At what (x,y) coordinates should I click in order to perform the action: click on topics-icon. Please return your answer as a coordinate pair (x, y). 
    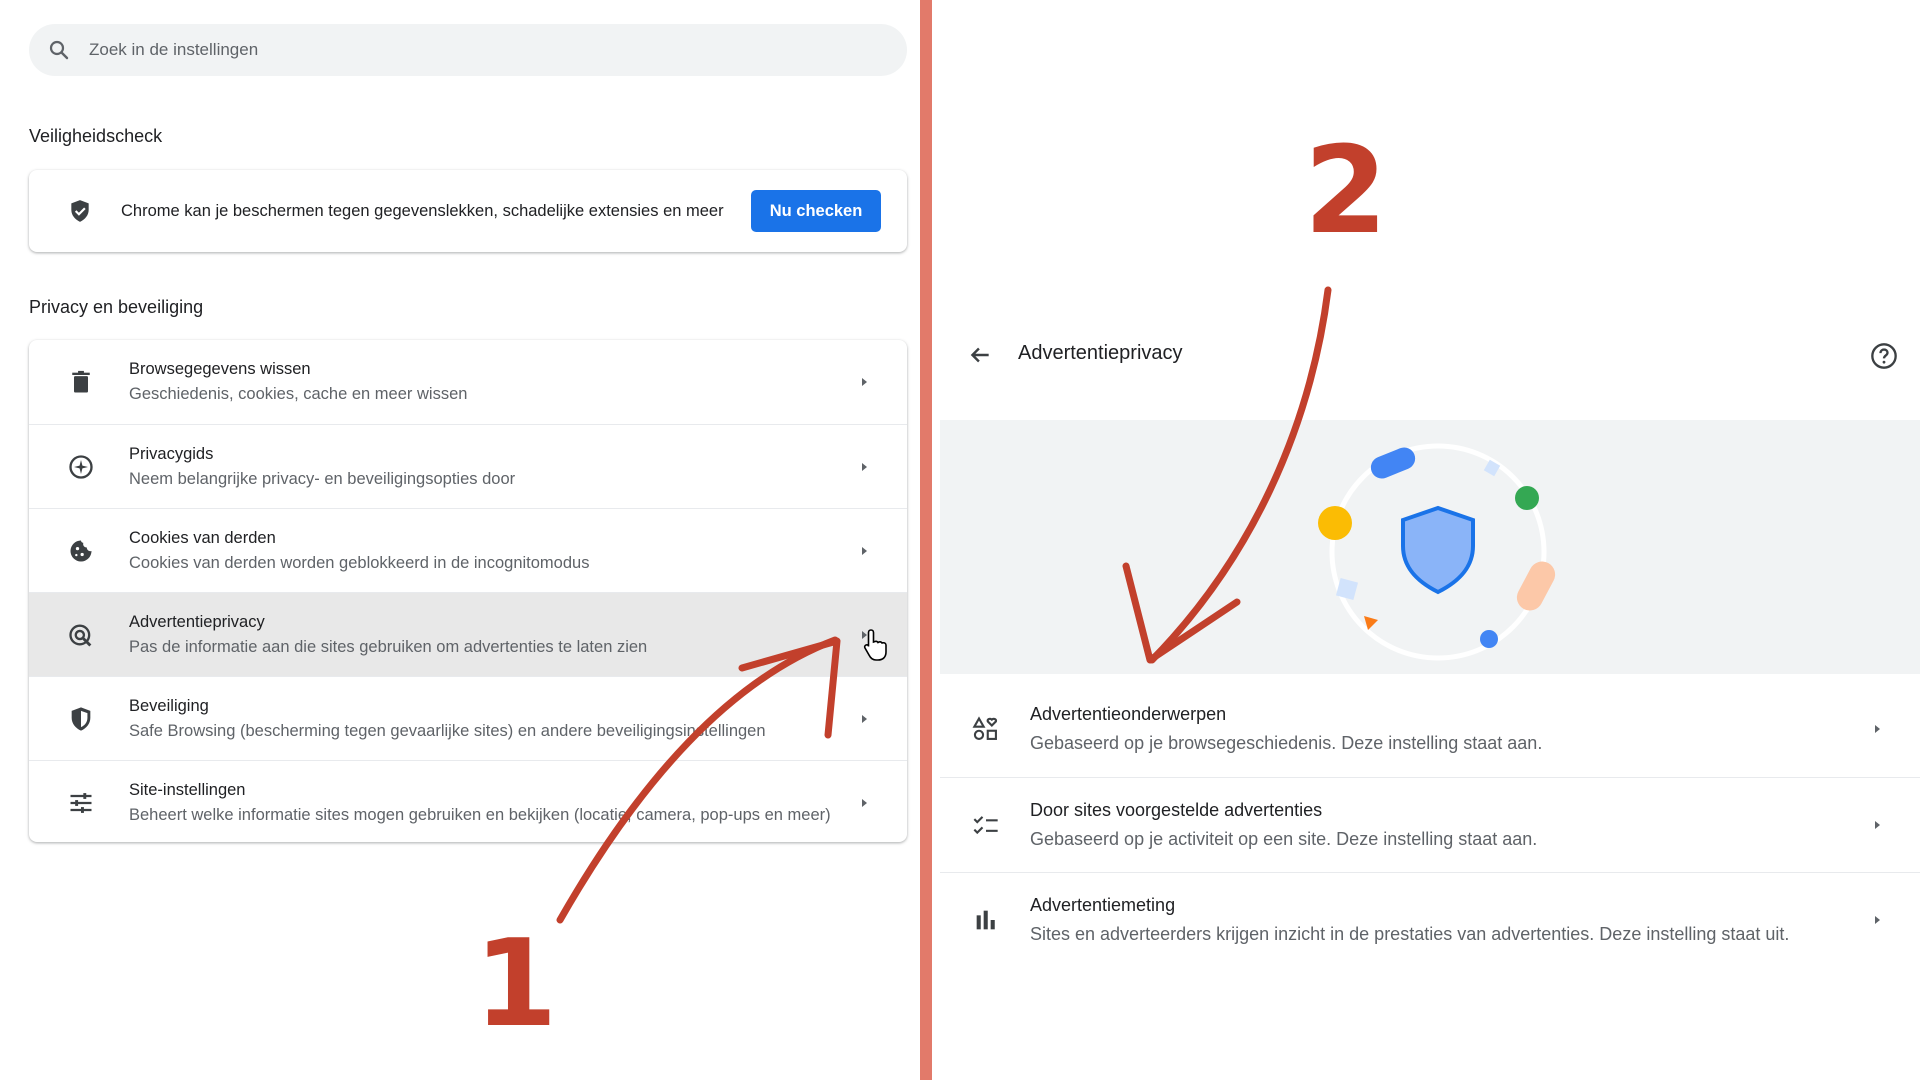
    Looking at the image, I should click on (985, 728).